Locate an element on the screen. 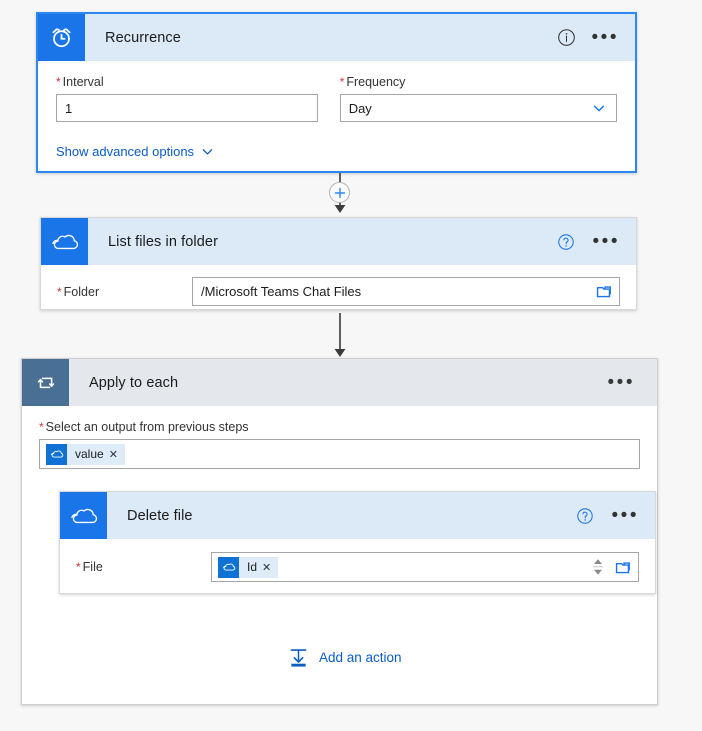 Image resolution: width=702 pixels, height=731 pixels. field-frequency-label: * Frequency is located at coordinates (372, 82).